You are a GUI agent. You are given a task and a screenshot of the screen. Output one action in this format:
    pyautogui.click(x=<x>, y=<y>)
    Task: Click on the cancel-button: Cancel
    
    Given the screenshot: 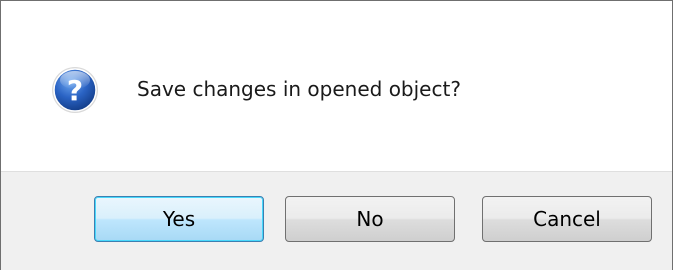 What is the action you would take?
    pyautogui.click(x=567, y=219)
    